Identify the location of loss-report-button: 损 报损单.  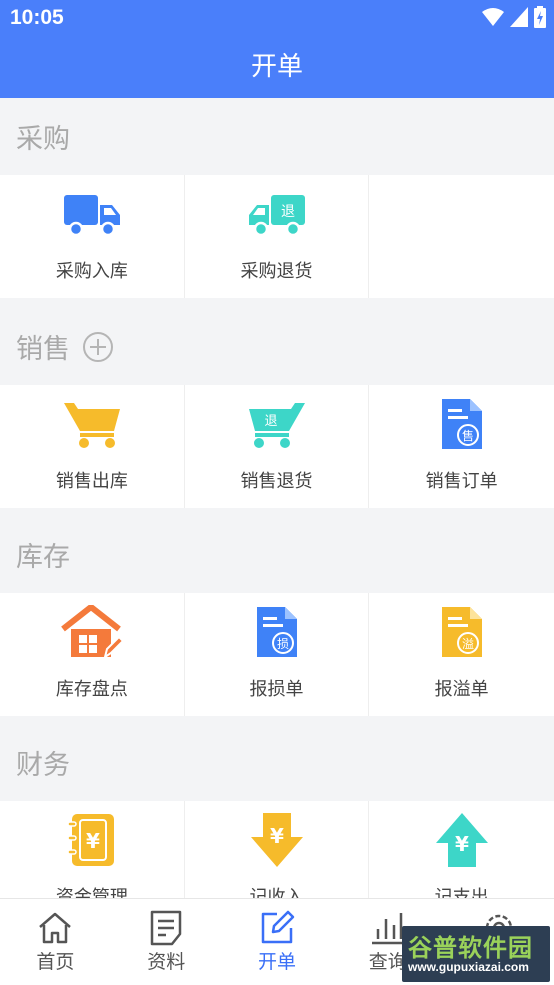
(277, 654).